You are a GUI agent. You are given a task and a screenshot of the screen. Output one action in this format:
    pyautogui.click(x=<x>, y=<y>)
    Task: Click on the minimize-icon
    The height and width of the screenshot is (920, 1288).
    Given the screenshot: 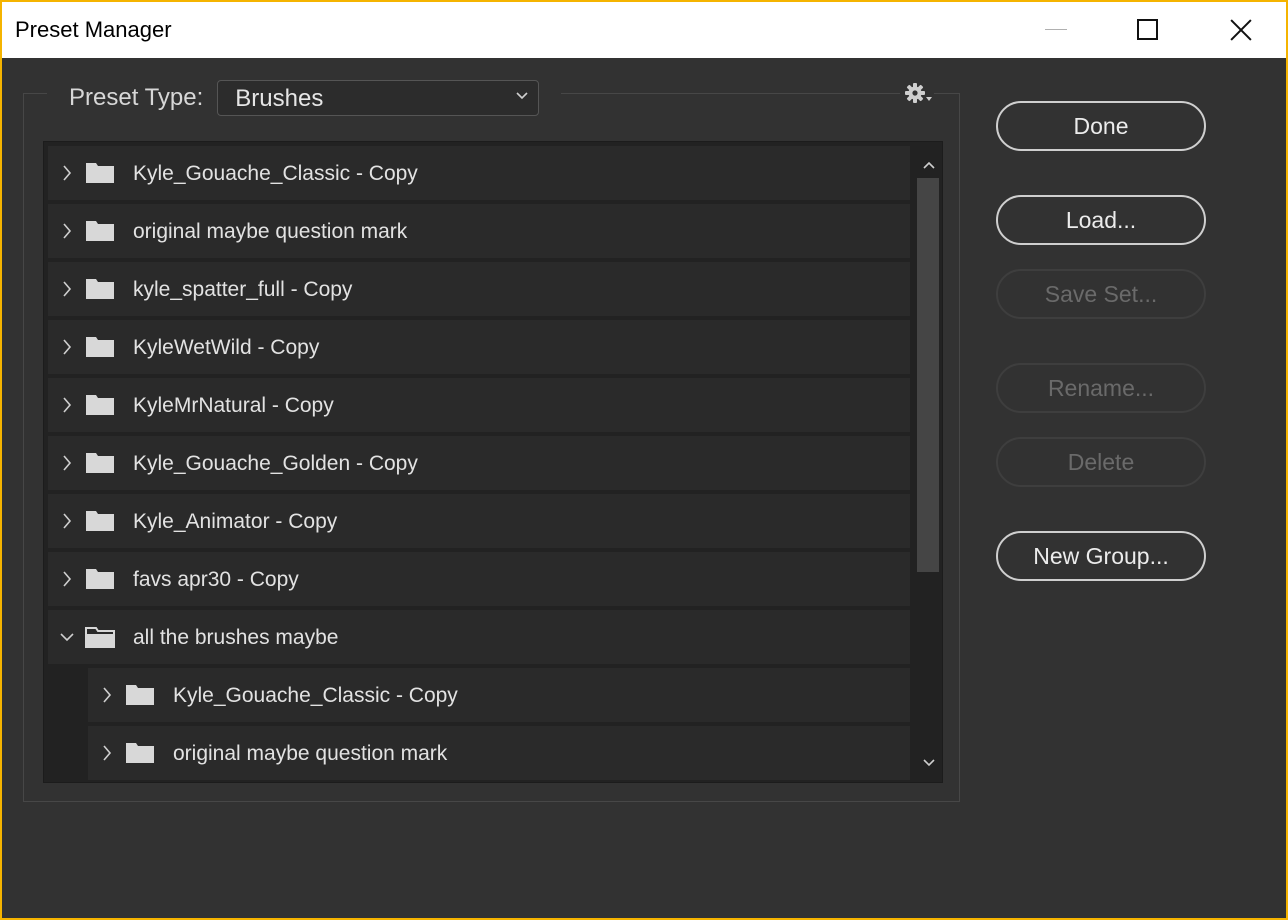 What is the action you would take?
    pyautogui.click(x=1056, y=30)
    